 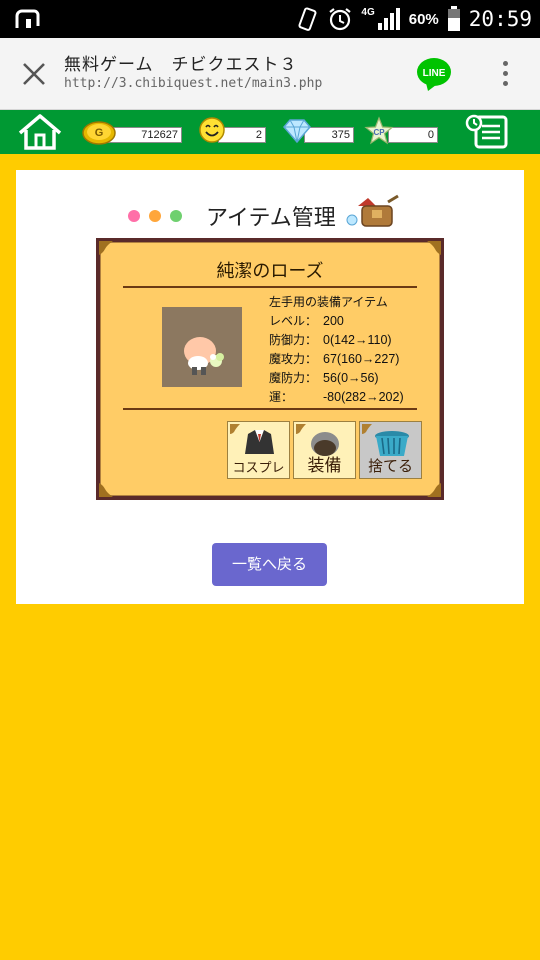 I want to click on cosplay-button: コスプレ, so click(x=258, y=450).